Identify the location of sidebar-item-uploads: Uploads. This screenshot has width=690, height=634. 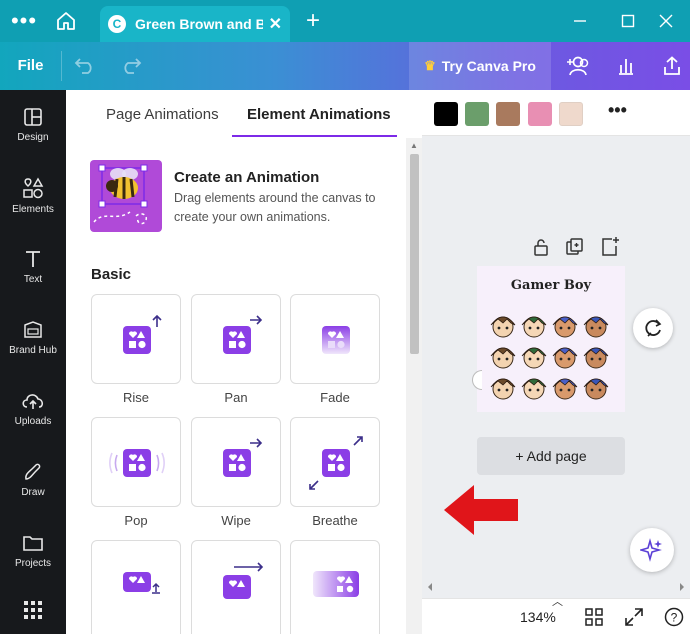
(33, 409).